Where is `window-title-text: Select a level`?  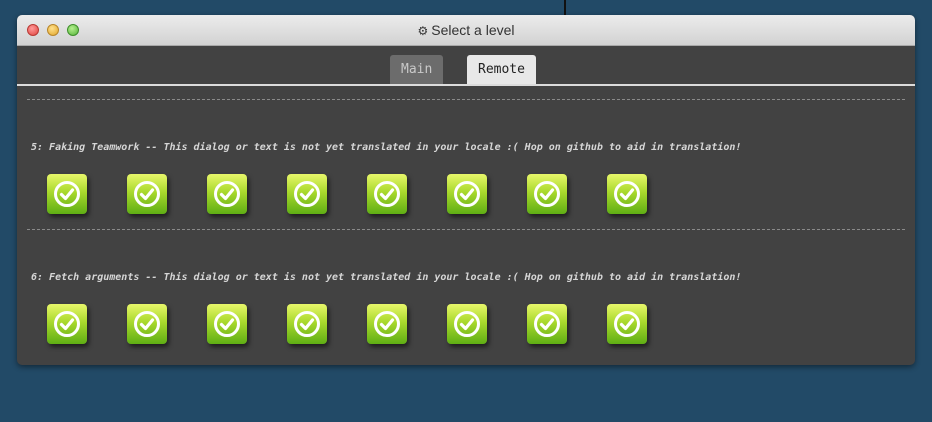 window-title-text: Select a level is located at coordinates (473, 30).